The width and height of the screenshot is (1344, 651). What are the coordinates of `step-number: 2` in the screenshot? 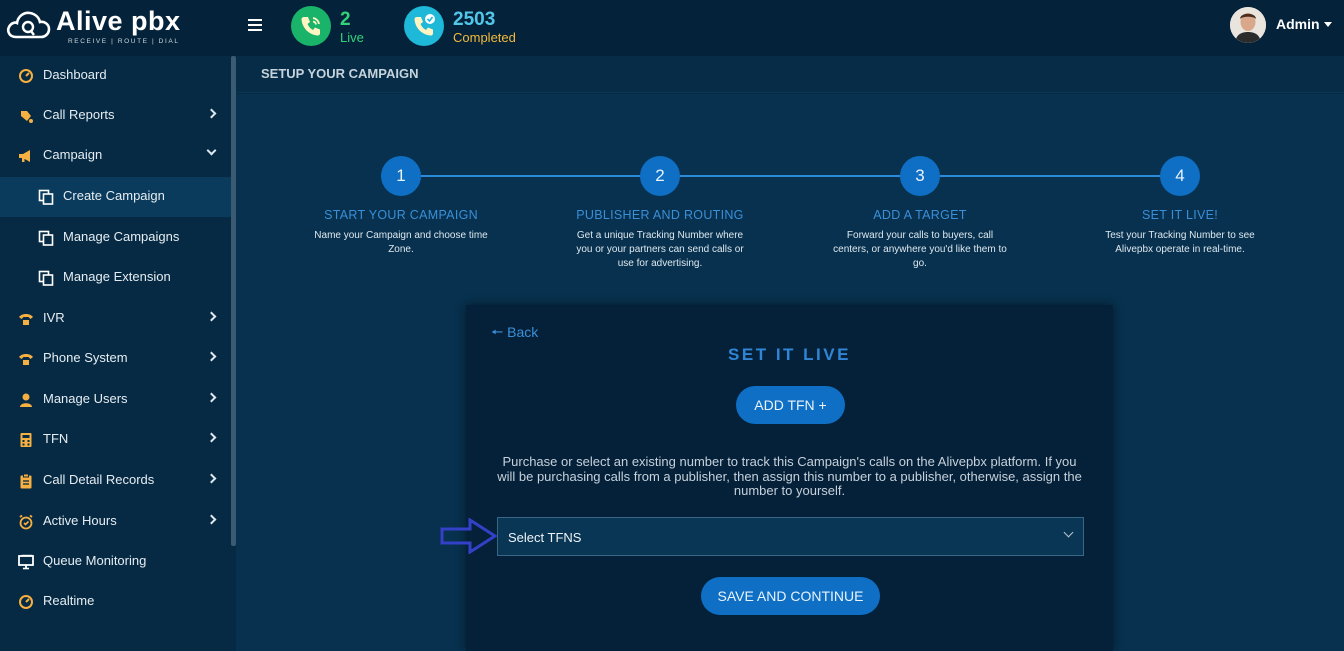 It's located at (660, 176).